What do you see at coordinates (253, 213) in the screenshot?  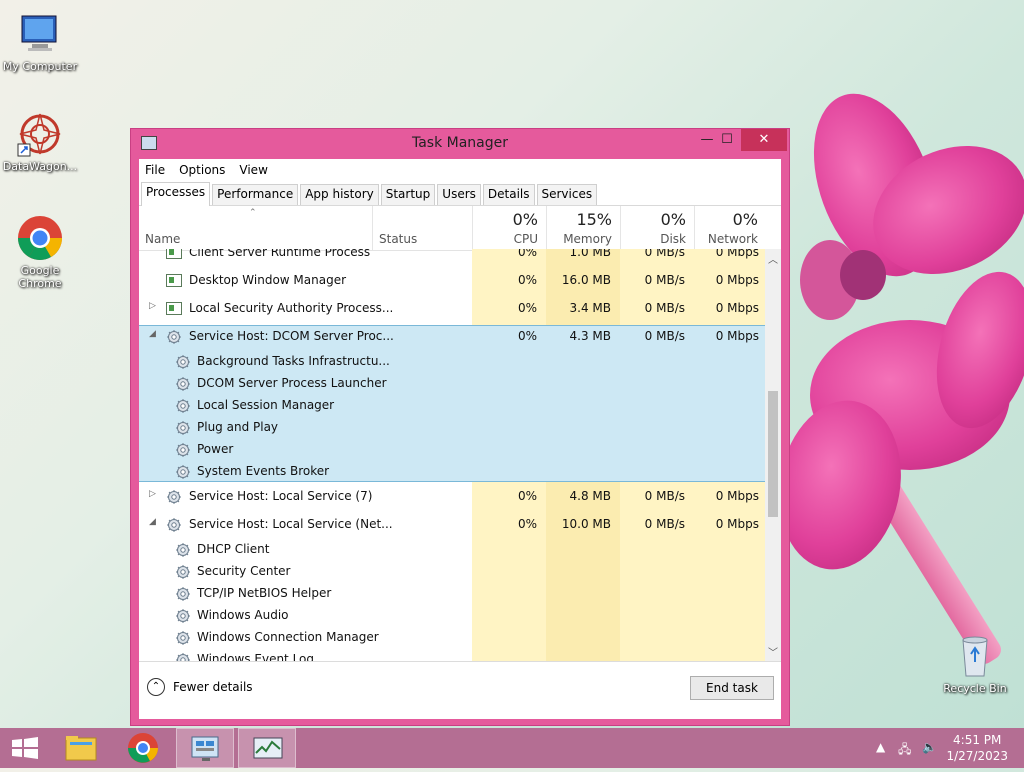 I see `sort-arrow-icon: ⌃` at bounding box center [253, 213].